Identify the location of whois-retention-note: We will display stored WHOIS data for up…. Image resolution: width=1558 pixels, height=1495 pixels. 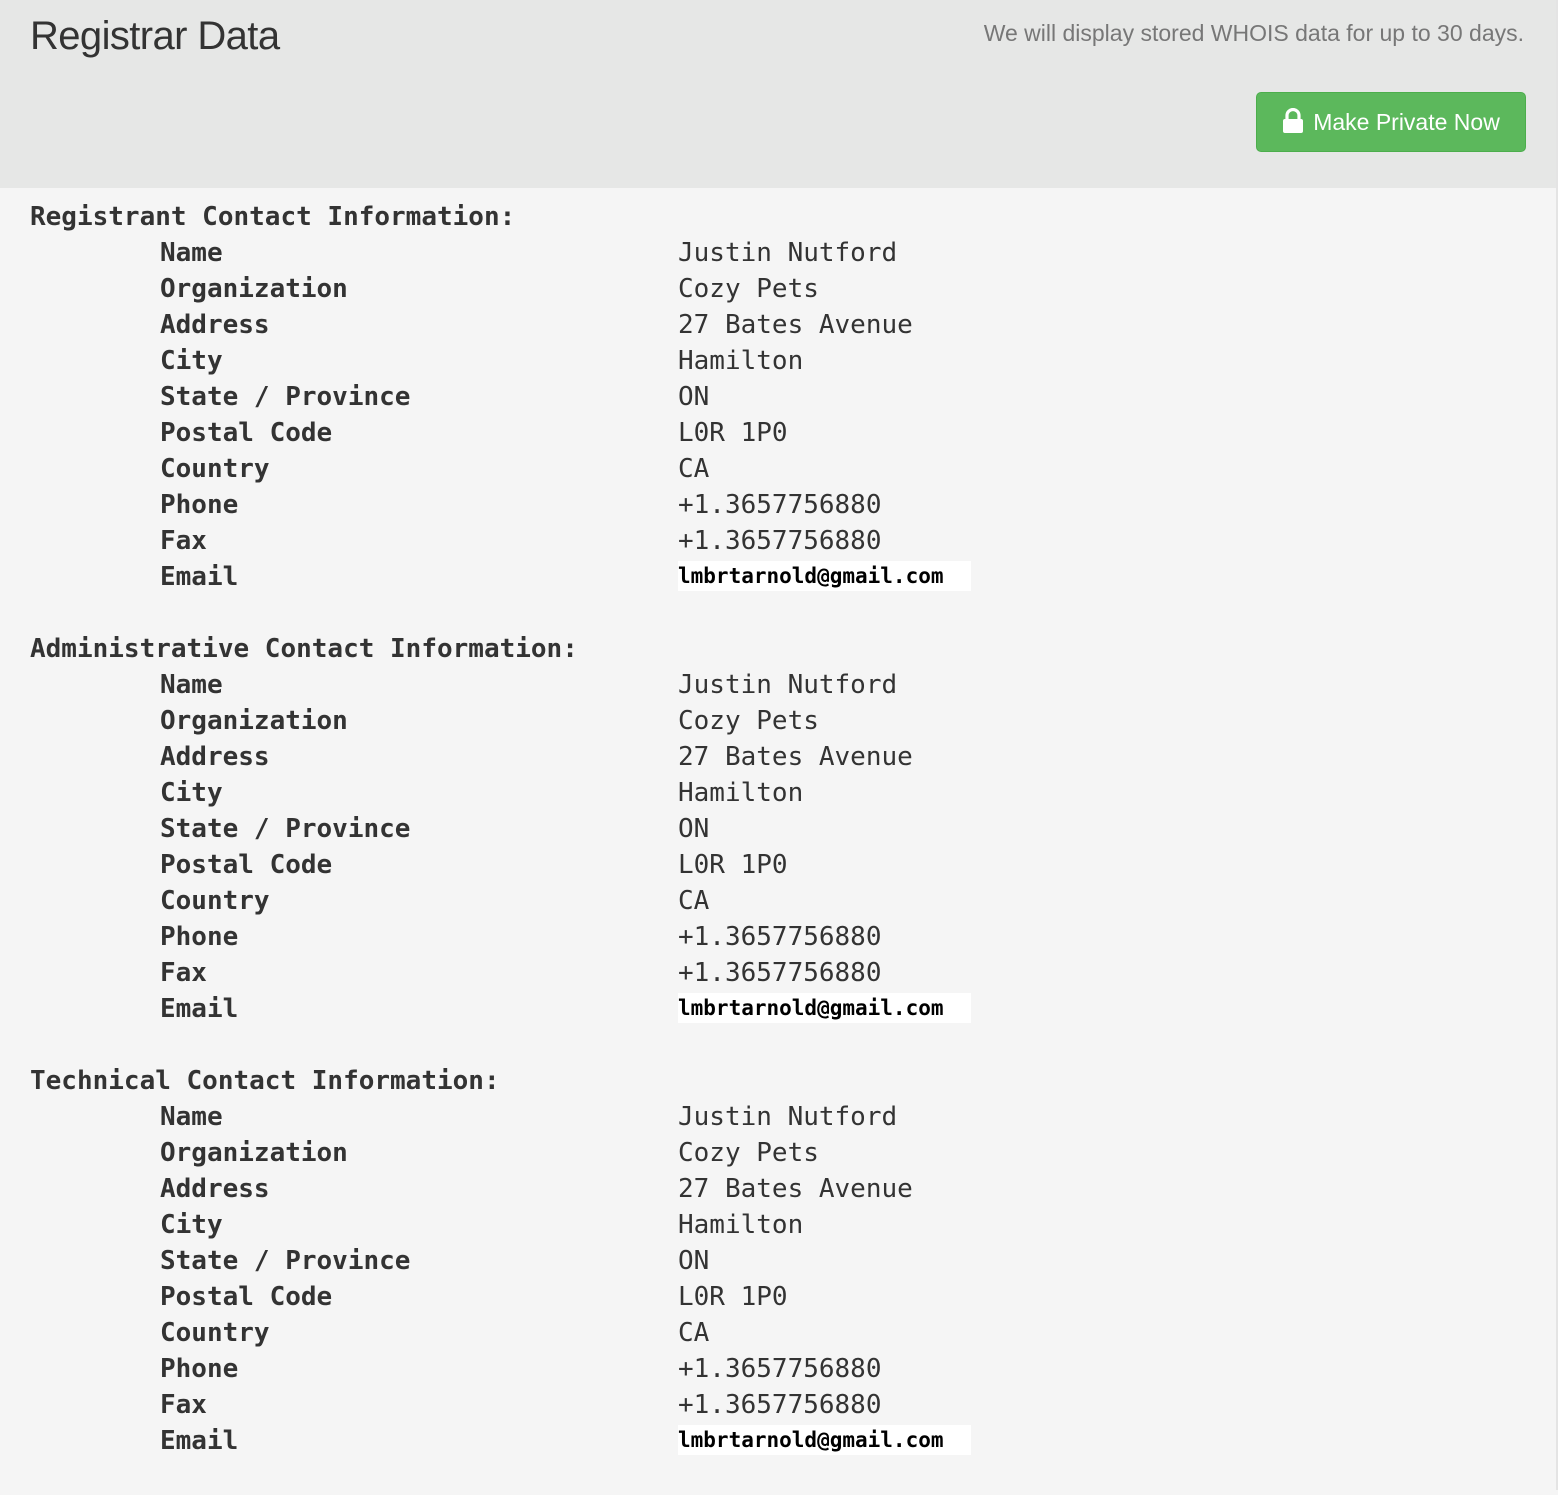
(1253, 33).